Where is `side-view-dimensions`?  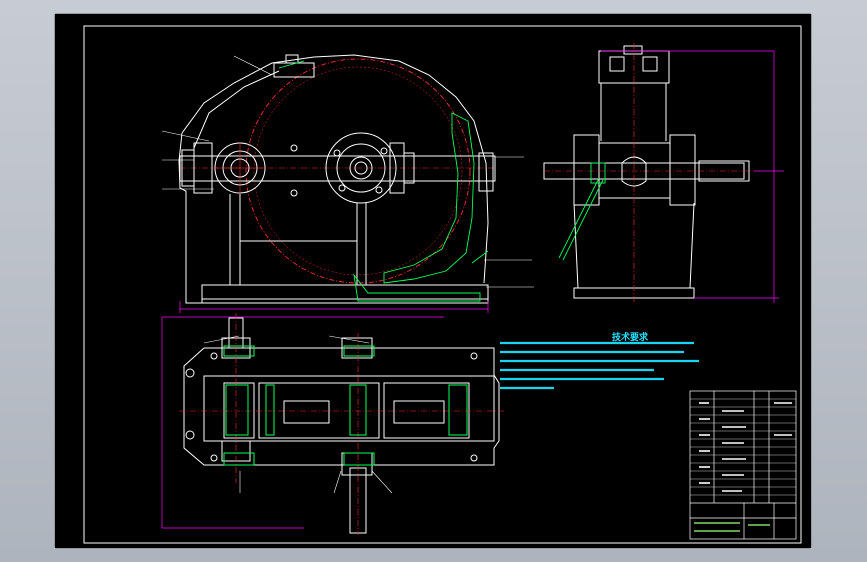 side-view-dimensions is located at coordinates (692, 176).